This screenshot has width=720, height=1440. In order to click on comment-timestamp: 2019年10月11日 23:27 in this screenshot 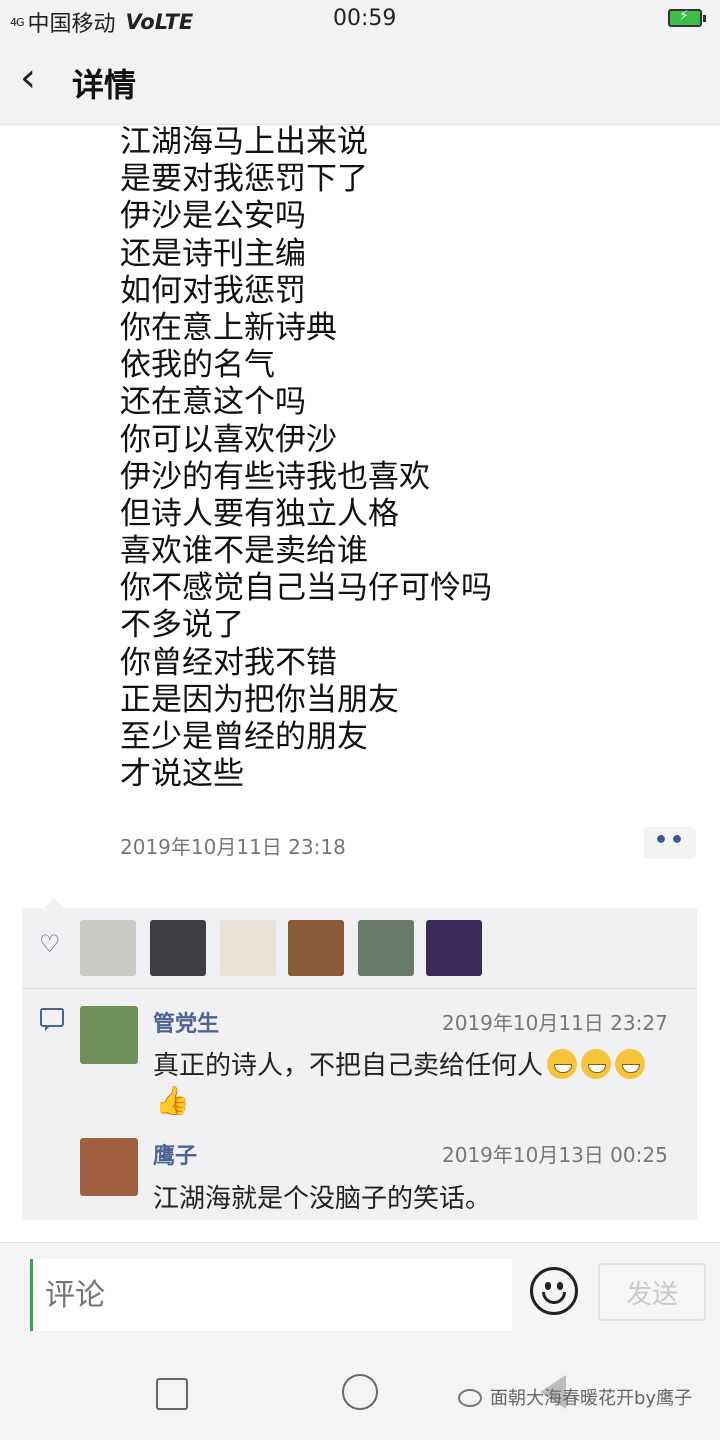, I will do `click(555, 1023)`.